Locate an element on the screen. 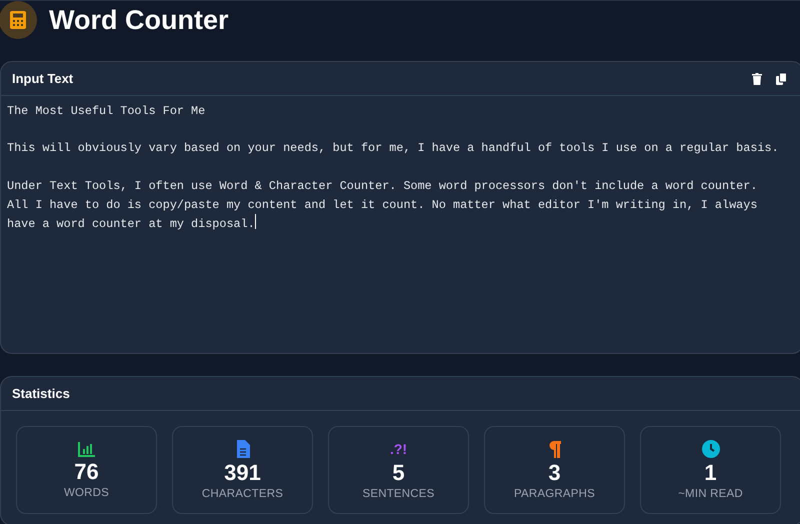 The width and height of the screenshot is (800, 524). panel-title: Input Text is located at coordinates (43, 78).